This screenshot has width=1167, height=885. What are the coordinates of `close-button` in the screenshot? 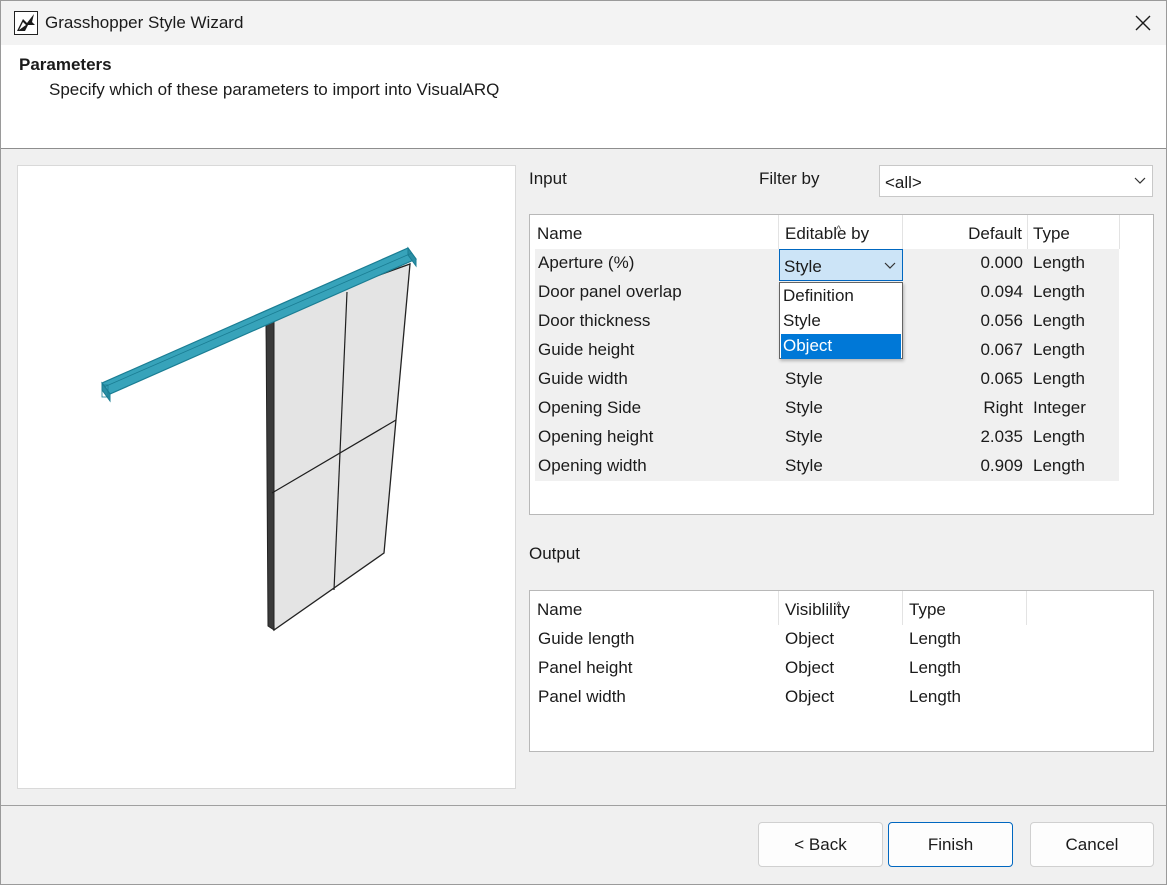 It's located at (1143, 23).